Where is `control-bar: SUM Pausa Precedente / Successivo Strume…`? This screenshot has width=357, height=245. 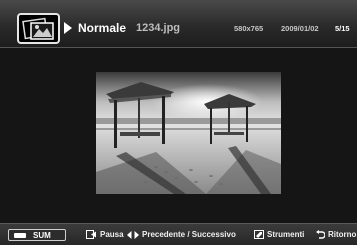
control-bar: SUM Pausa Precedente / Successivo Strume… is located at coordinates (178, 234).